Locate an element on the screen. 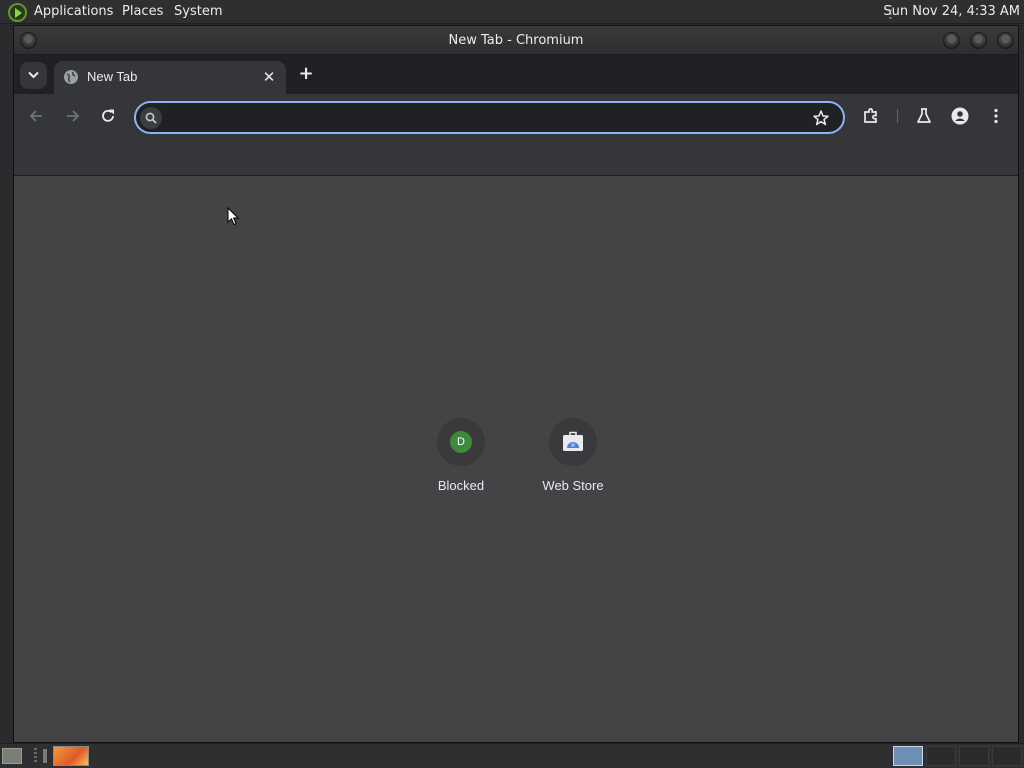  system-menu: System is located at coordinates (198, 11).